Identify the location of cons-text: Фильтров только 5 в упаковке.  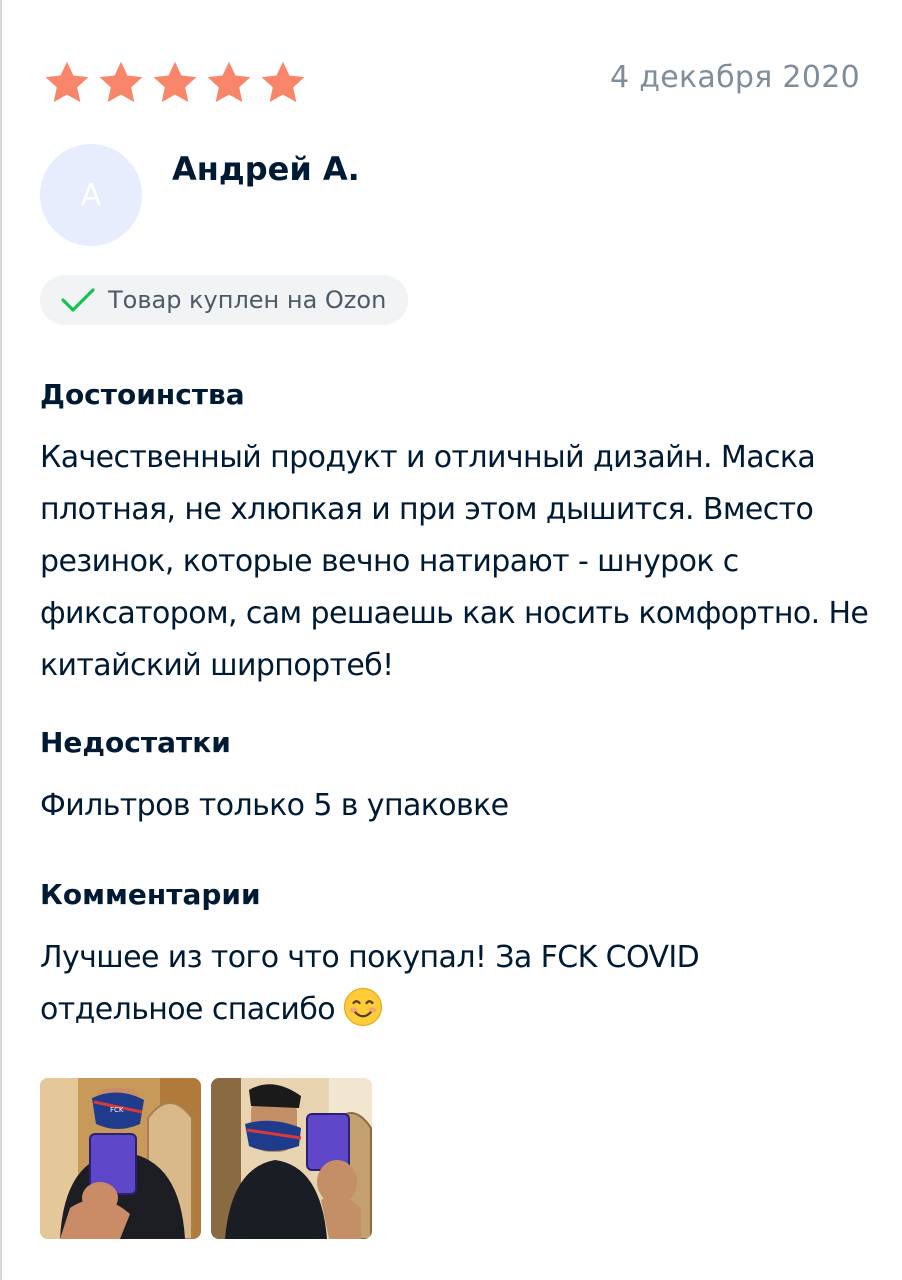
(274, 805).